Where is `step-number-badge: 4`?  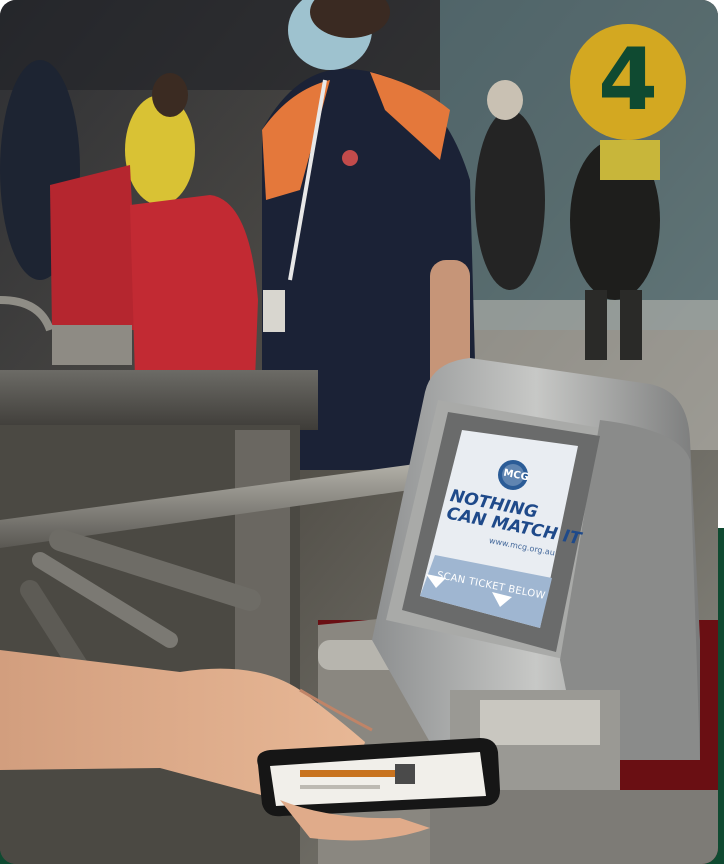 step-number-badge: 4 is located at coordinates (628, 82).